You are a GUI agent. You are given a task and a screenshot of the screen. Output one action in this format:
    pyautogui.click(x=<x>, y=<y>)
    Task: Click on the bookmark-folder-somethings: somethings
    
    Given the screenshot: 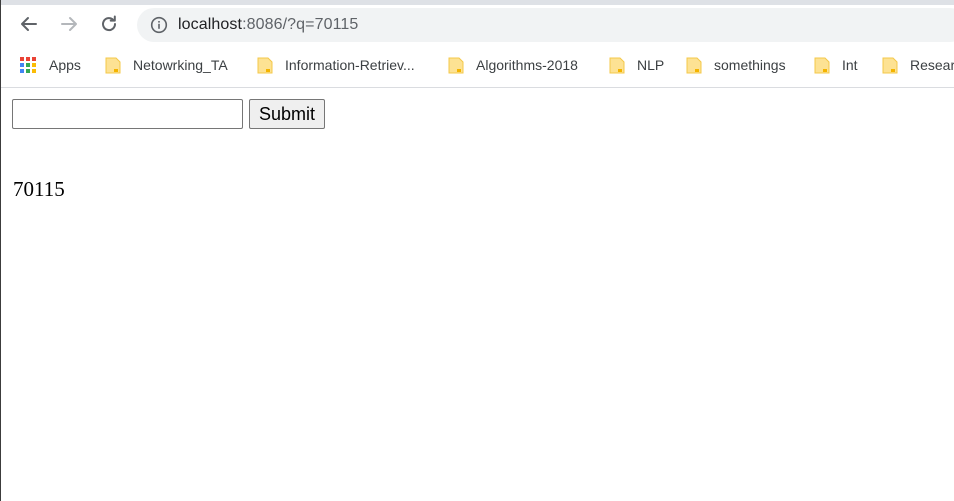 What is the action you would take?
    pyautogui.click(x=736, y=65)
    